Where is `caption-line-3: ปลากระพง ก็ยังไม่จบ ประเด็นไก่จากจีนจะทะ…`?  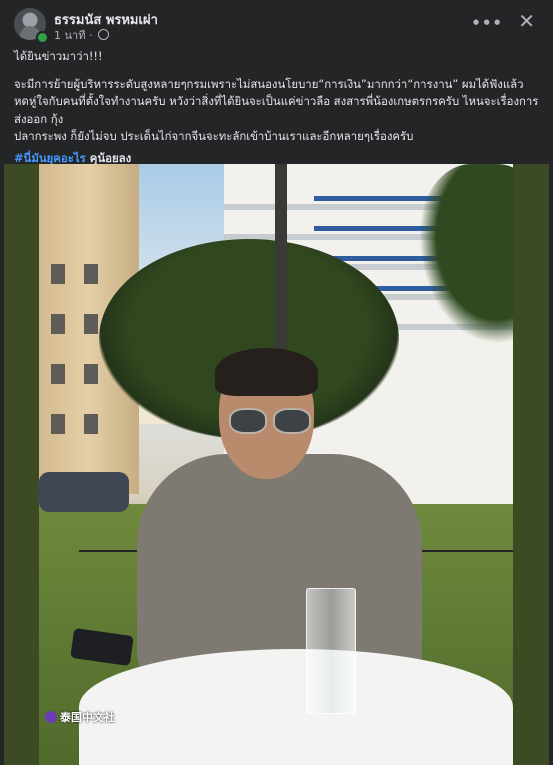
caption-line-3: ปลากระพง ก็ยังไม่จบ ประเด็นไก่จากจีนจะทะ… is located at coordinates (214, 136).